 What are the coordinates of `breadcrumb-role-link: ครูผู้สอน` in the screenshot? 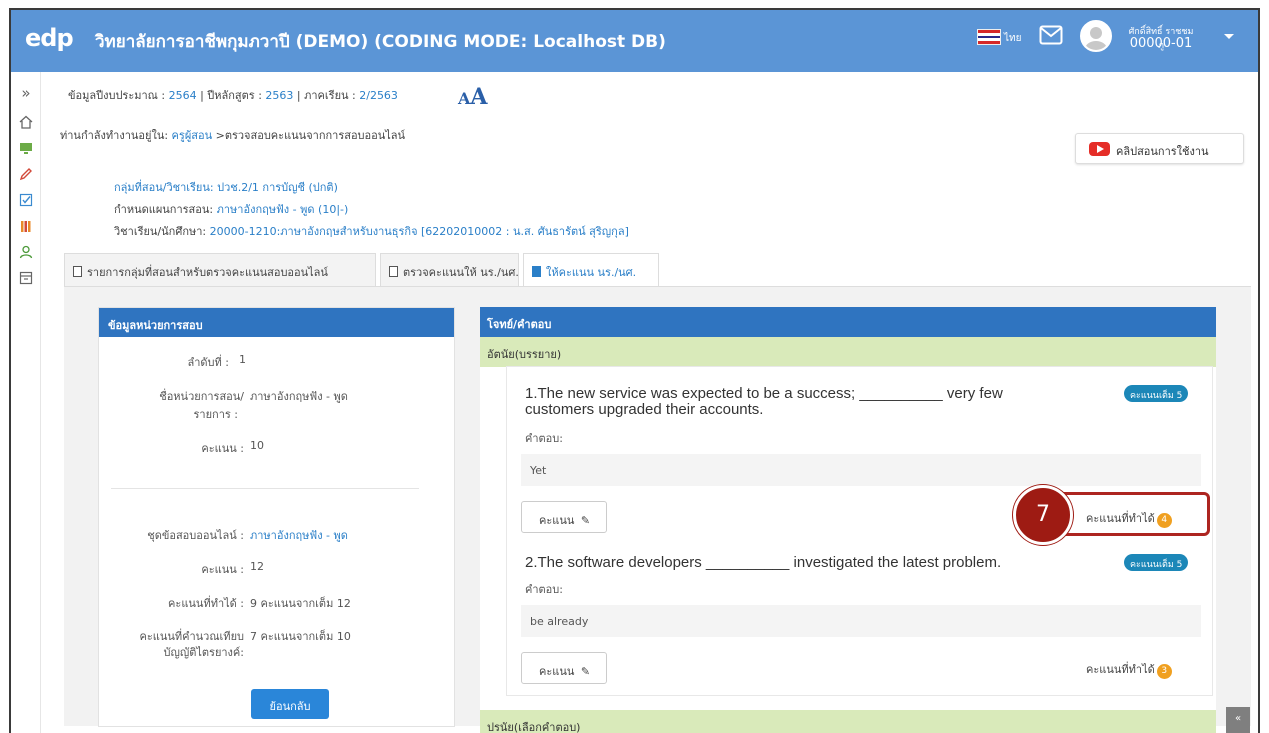 It's located at (192, 135).